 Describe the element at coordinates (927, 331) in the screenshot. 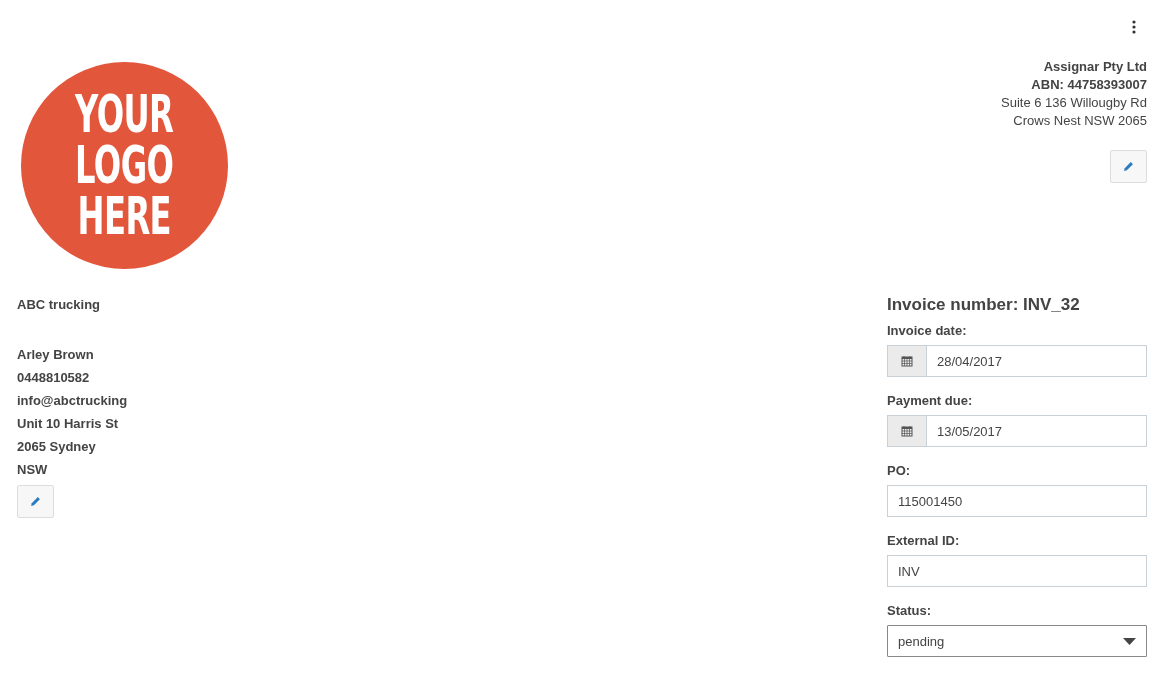

I see `field-label: Invoice date:` at that location.